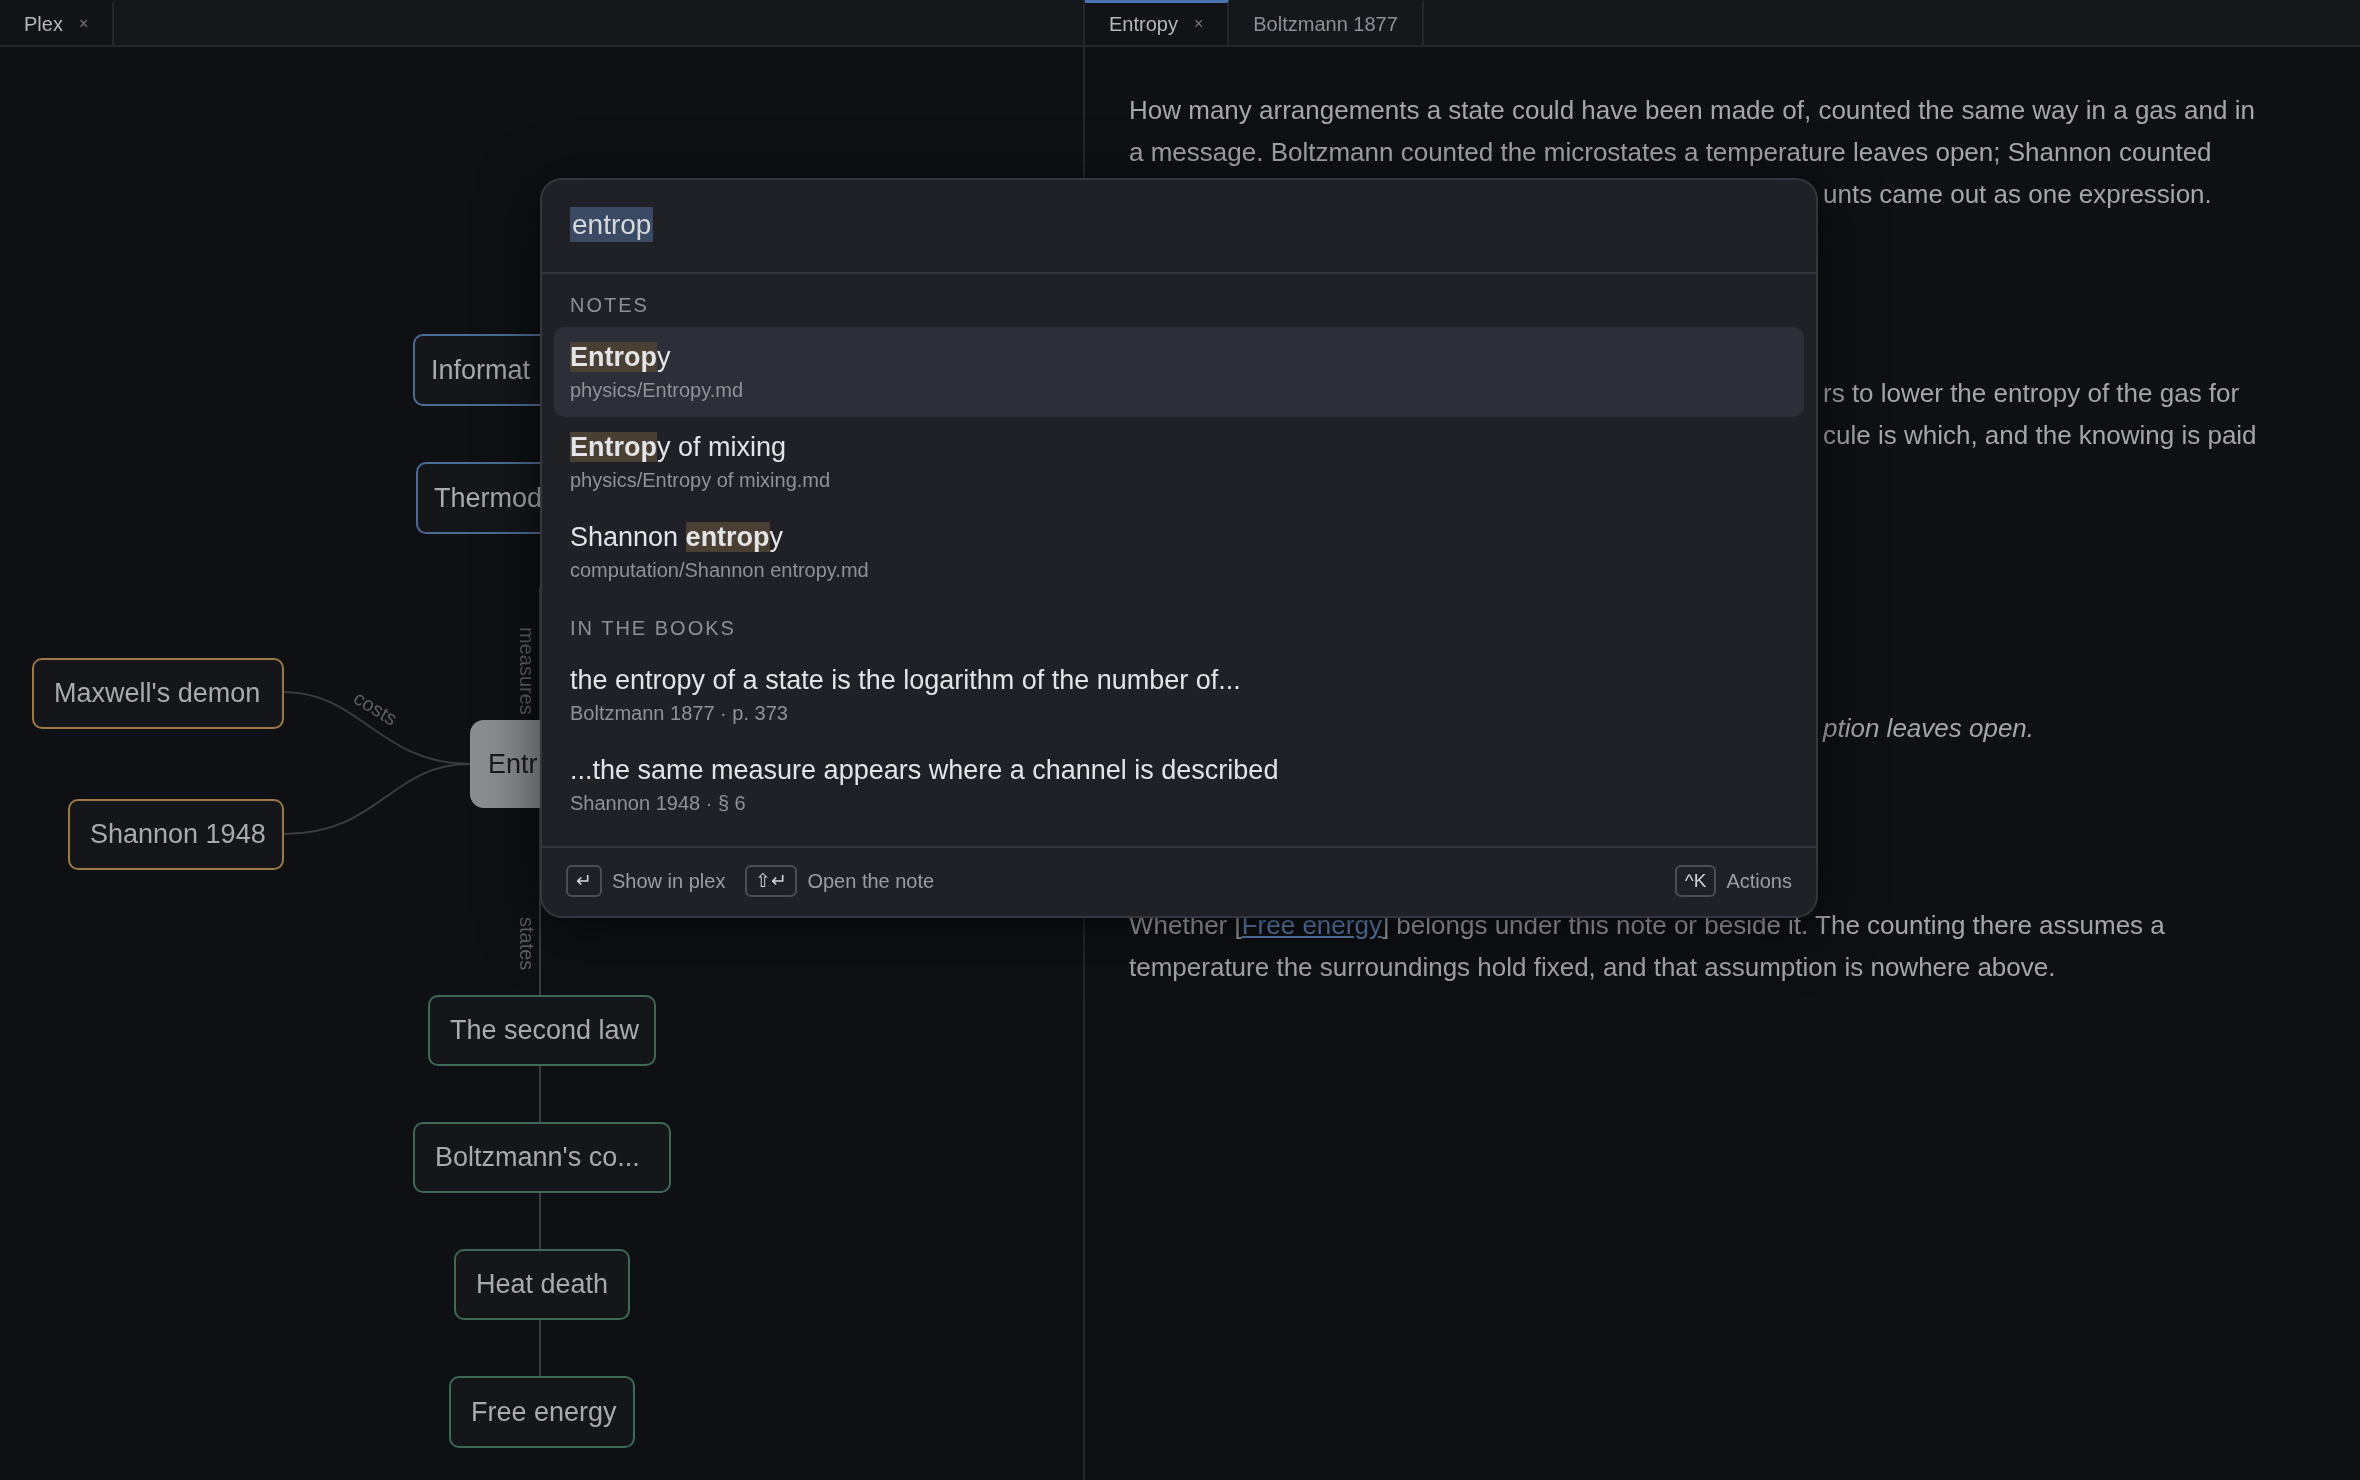  I want to click on result-title: Shannon entropy, so click(677, 537).